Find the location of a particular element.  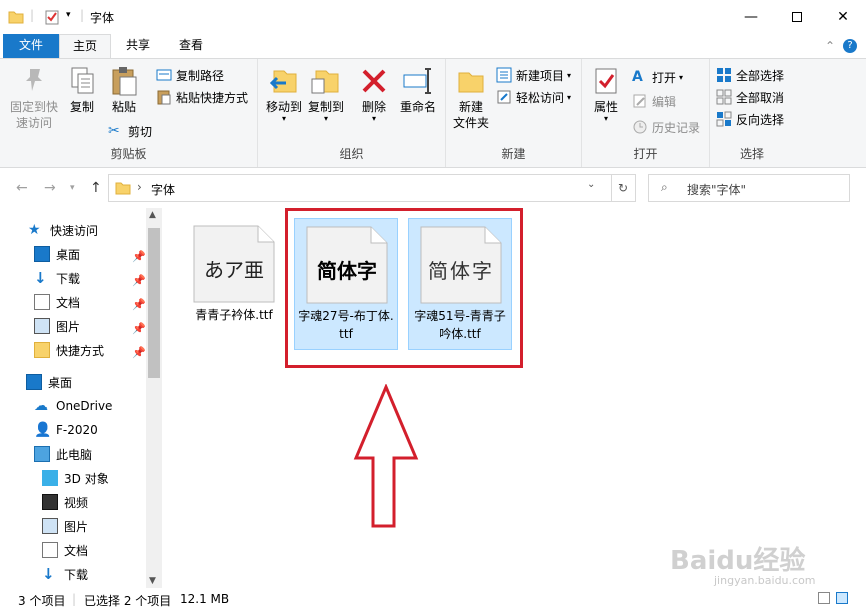

cut-button: ✂ 剪切 is located at coordinates (130, 131).